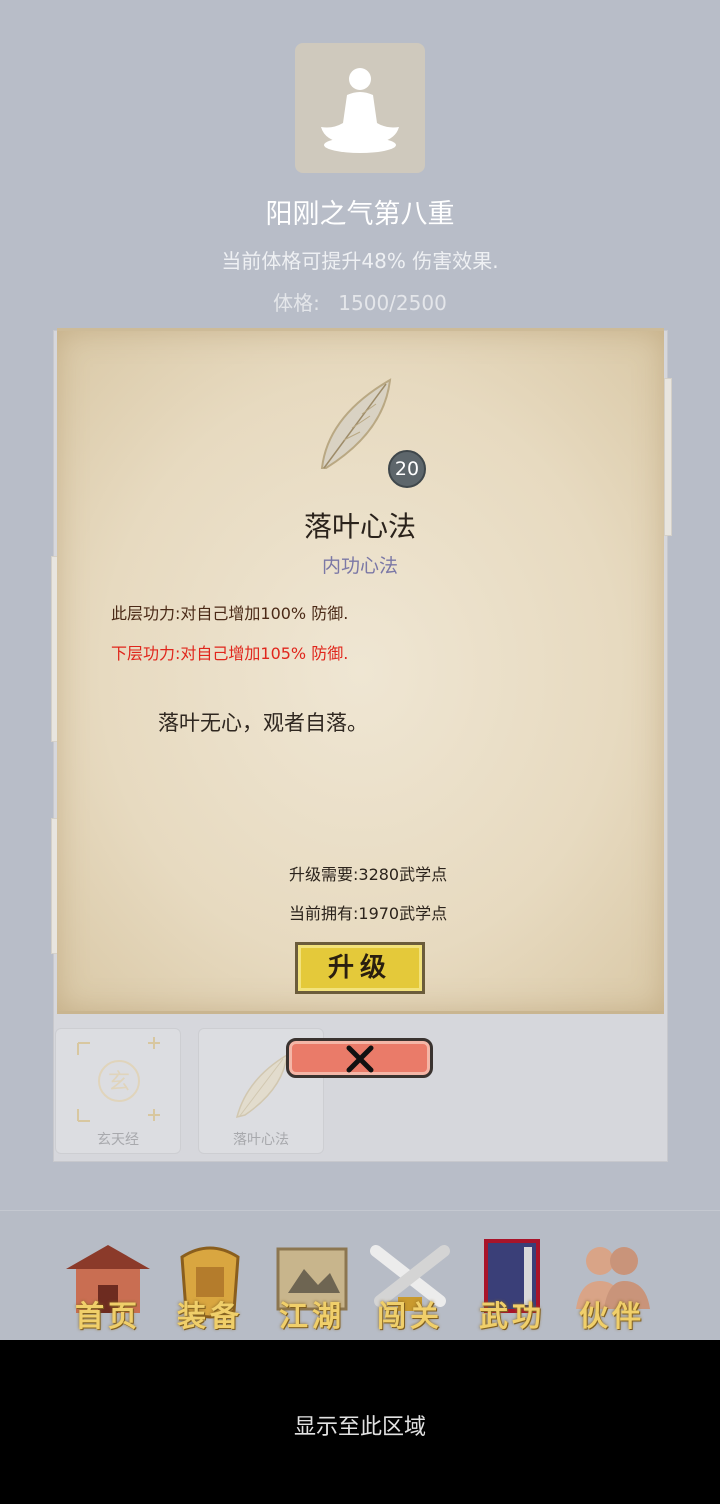 This screenshot has width=720, height=1504. Describe the element at coordinates (392, 303) in the screenshot. I see `physique-value: 1500/2500` at that location.